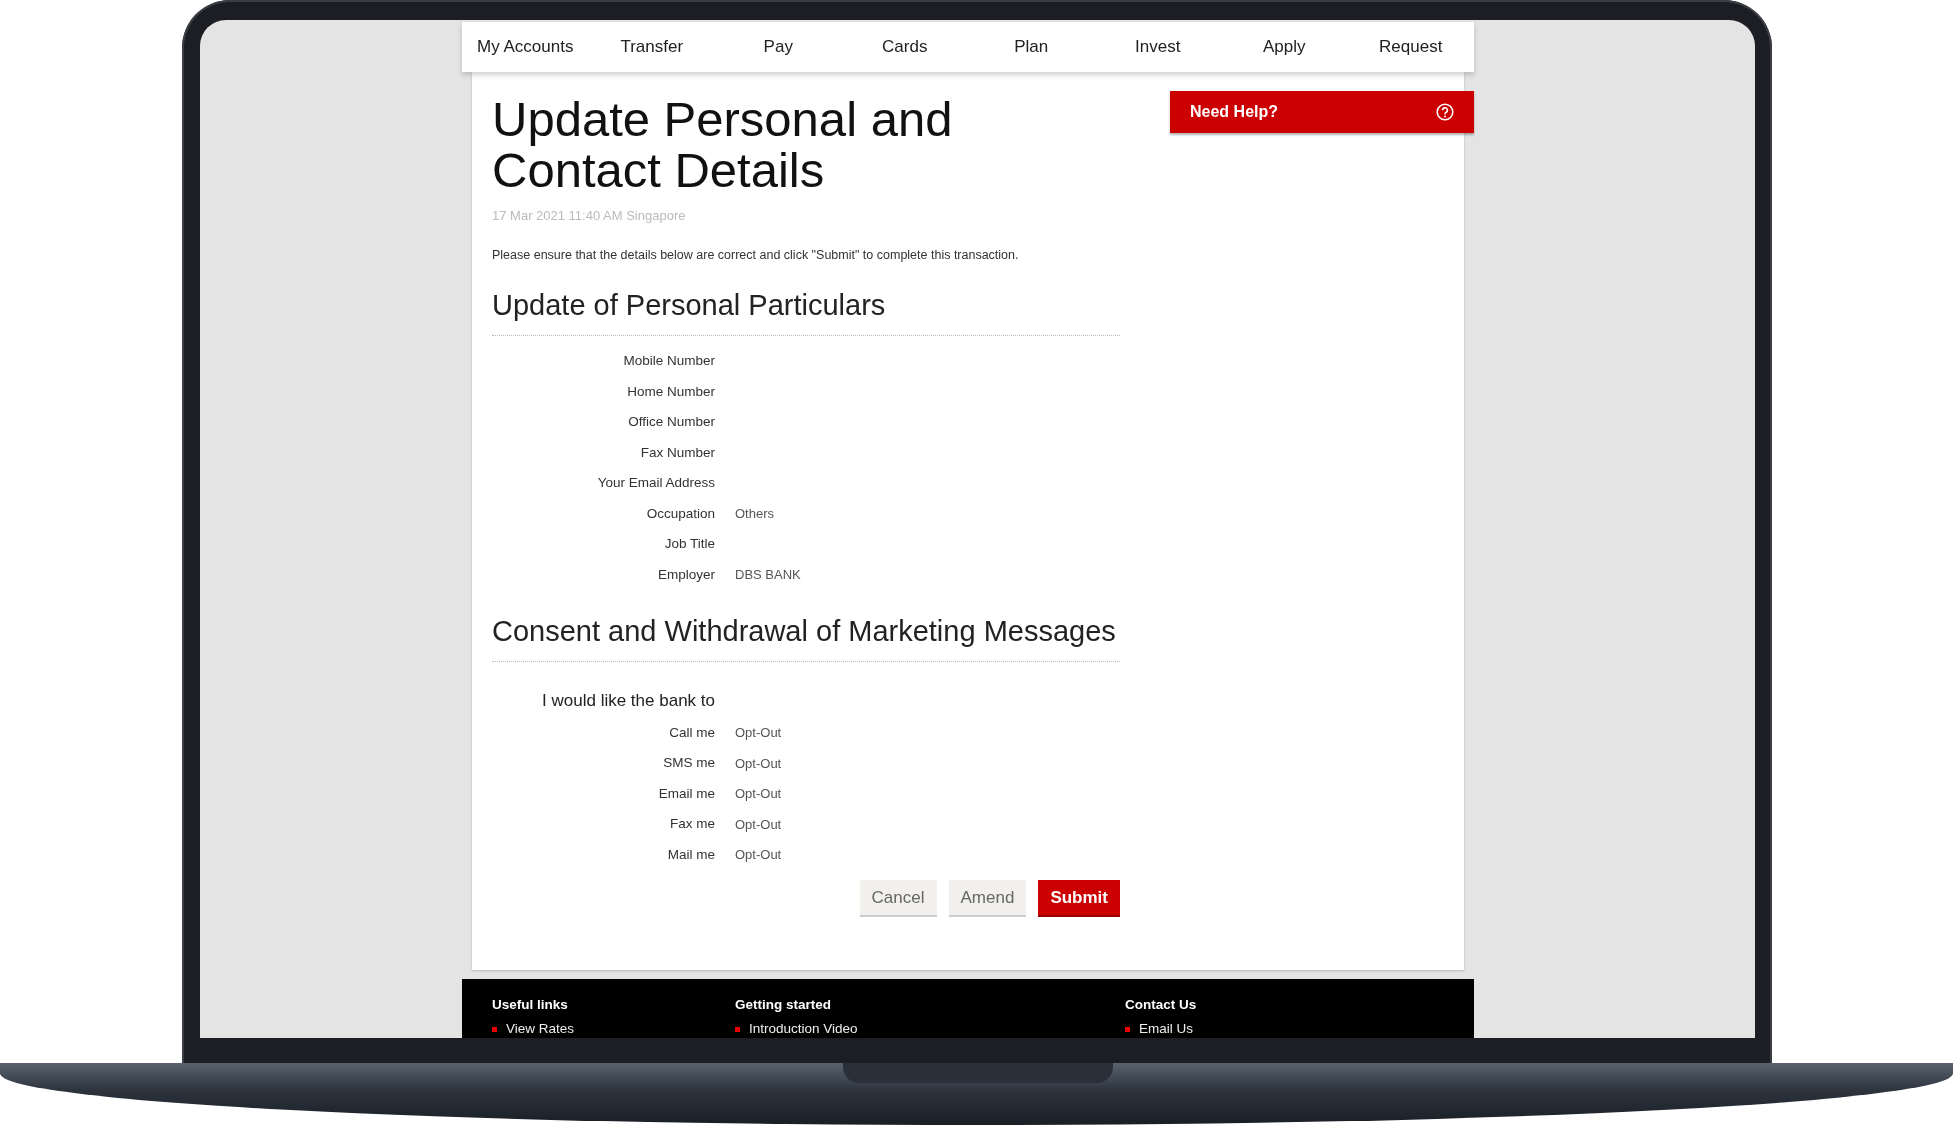  I want to click on nav-tab: My Accounts, so click(525, 47).